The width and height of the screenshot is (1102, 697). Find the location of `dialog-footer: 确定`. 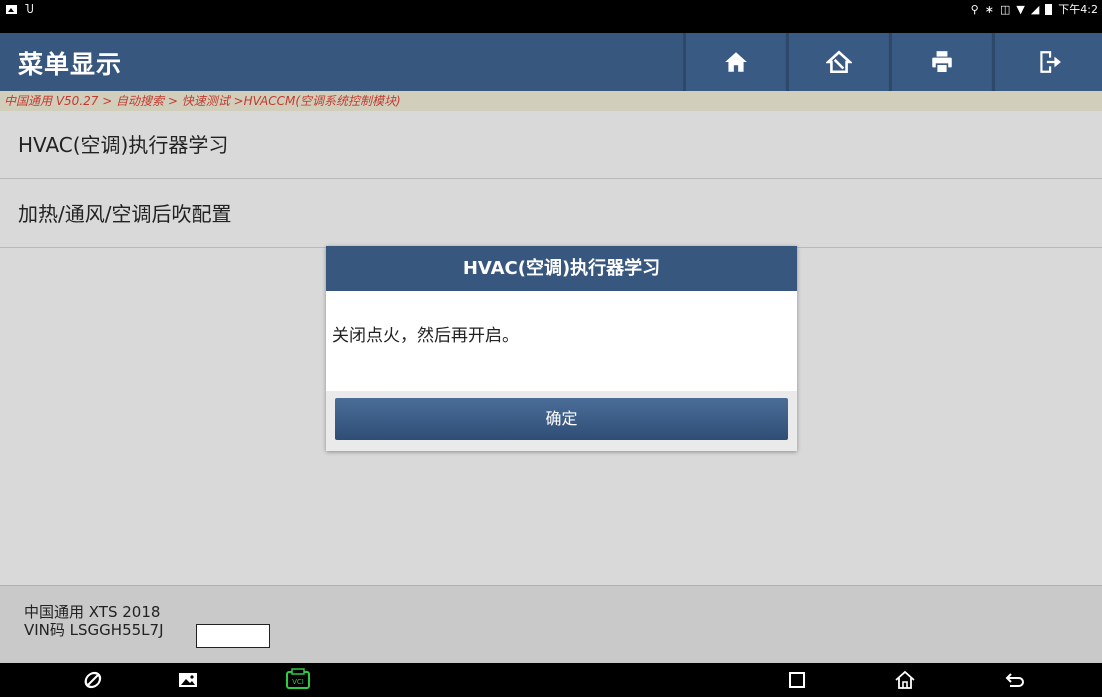

dialog-footer: 确定 is located at coordinates (561, 421).